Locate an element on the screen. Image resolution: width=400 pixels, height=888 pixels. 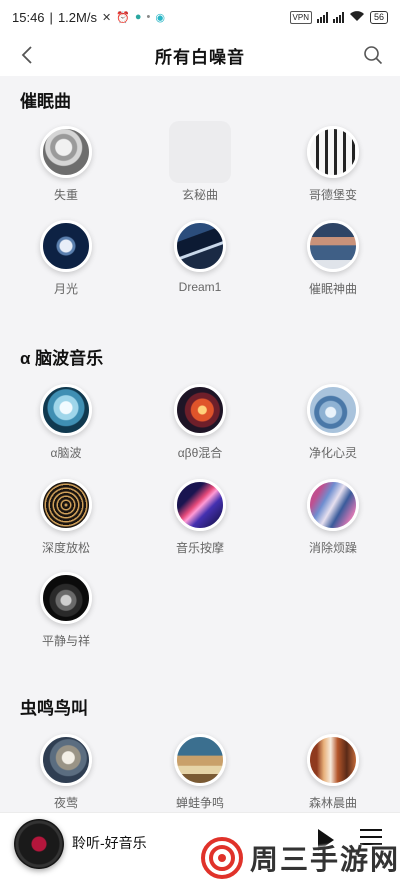
sound-item-mix: αβθ混合 is located at coordinates (200, 422).